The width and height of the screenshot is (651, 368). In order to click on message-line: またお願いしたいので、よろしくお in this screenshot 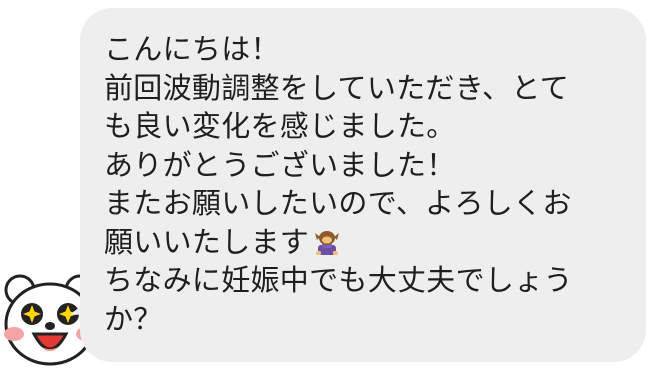, I will do `click(338, 203)`.